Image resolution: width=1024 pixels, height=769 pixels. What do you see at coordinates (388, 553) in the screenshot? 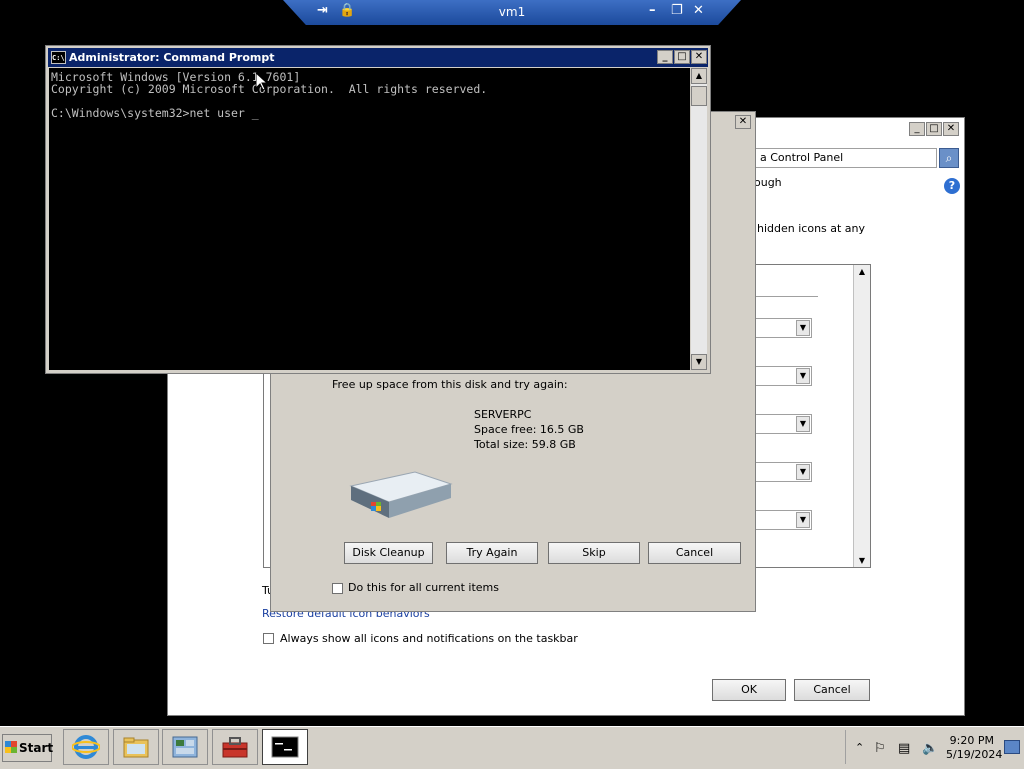
I see `disk-cleanup-button: Disk Cleanup` at bounding box center [388, 553].